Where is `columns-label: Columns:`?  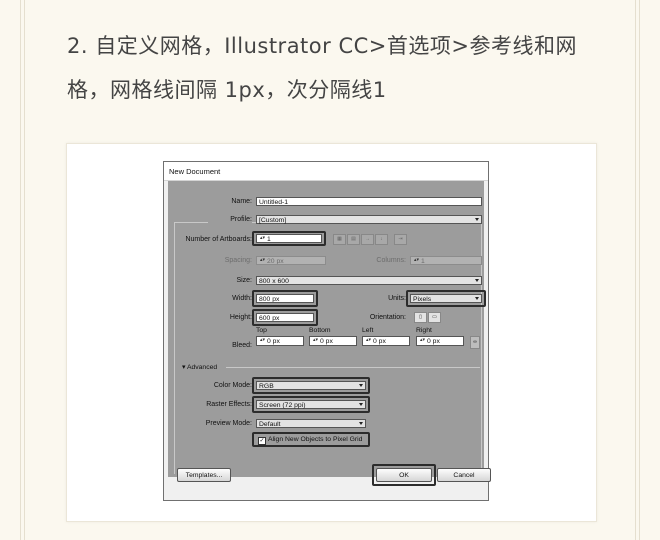 columns-label: Columns: is located at coordinates (391, 260).